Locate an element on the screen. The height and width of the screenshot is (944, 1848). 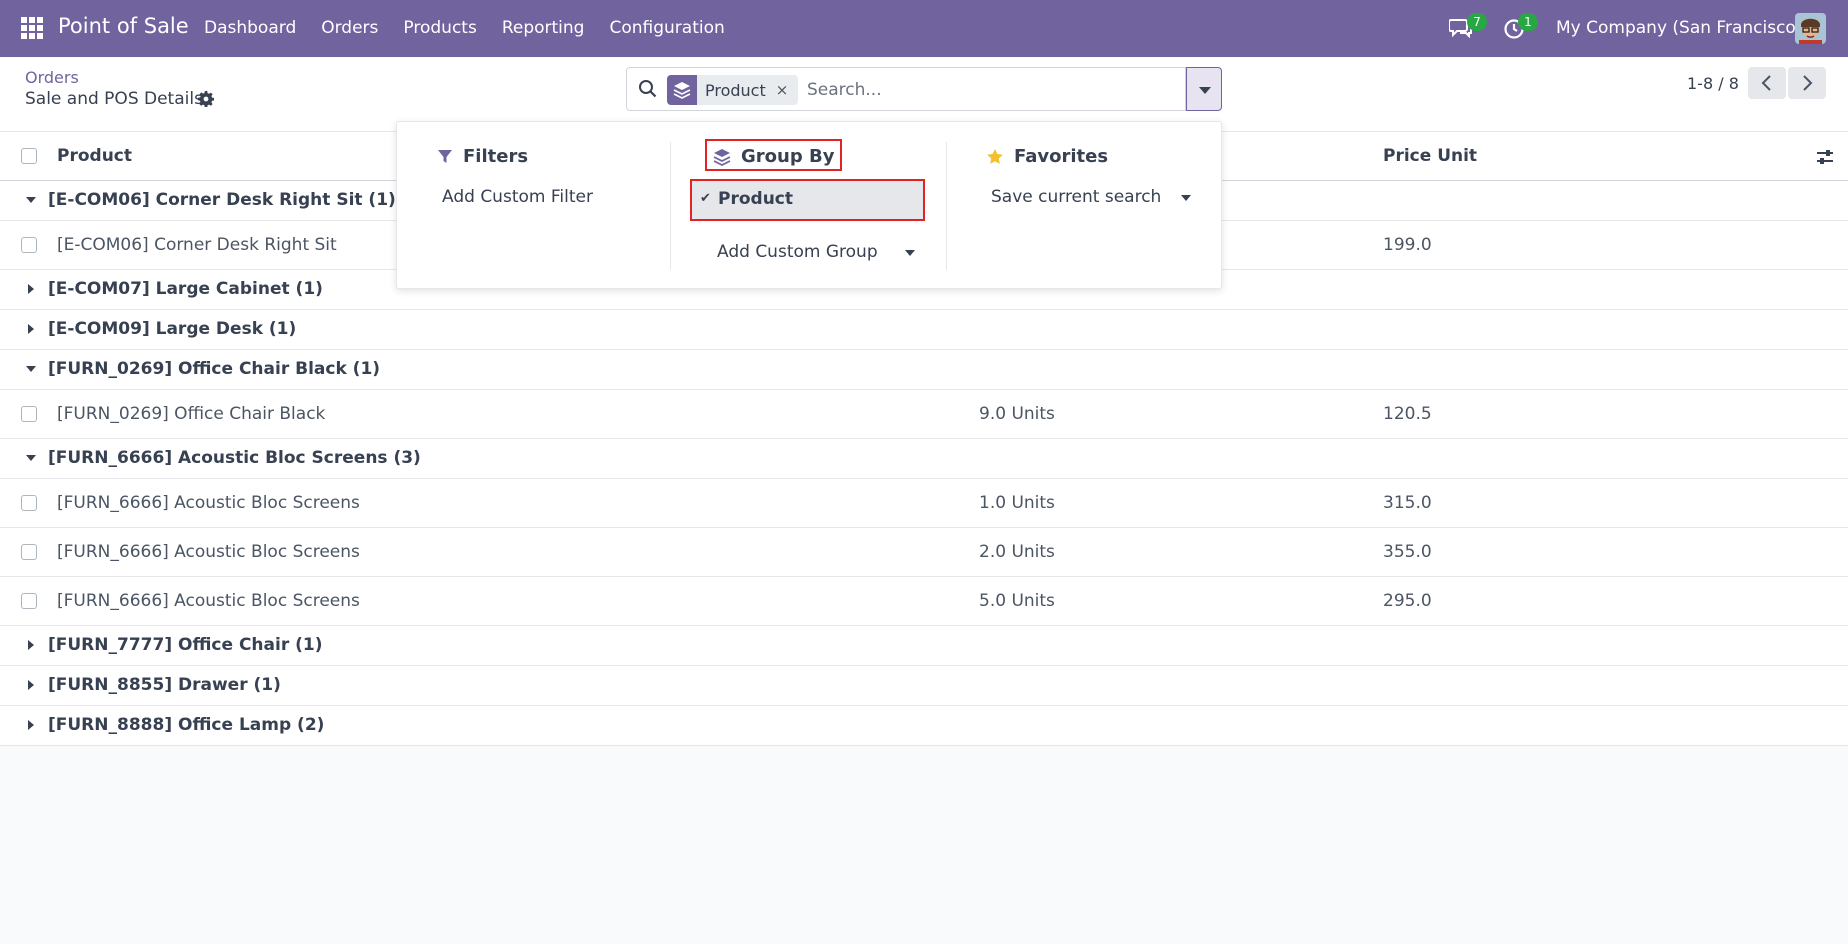
favorites-heading: Favorites is located at coordinates (1047, 156).